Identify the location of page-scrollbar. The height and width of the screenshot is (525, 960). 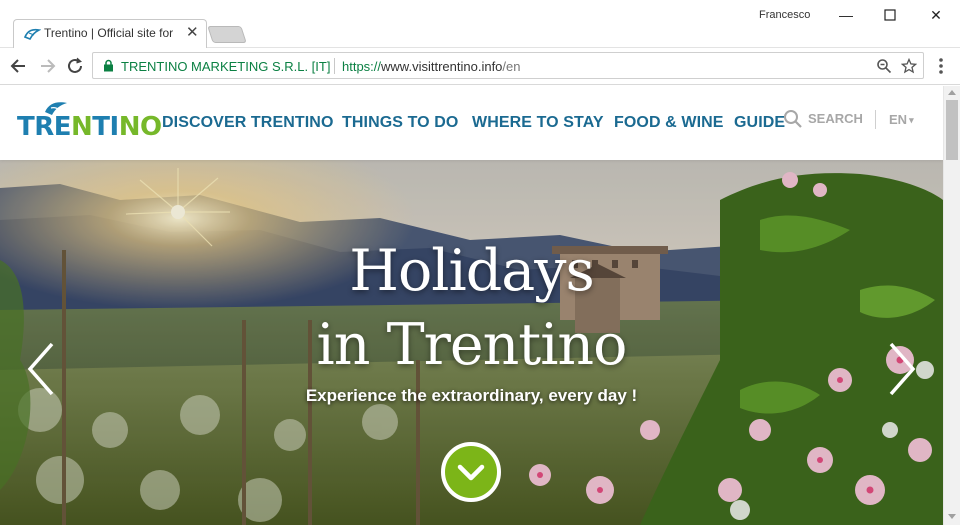
(951, 305).